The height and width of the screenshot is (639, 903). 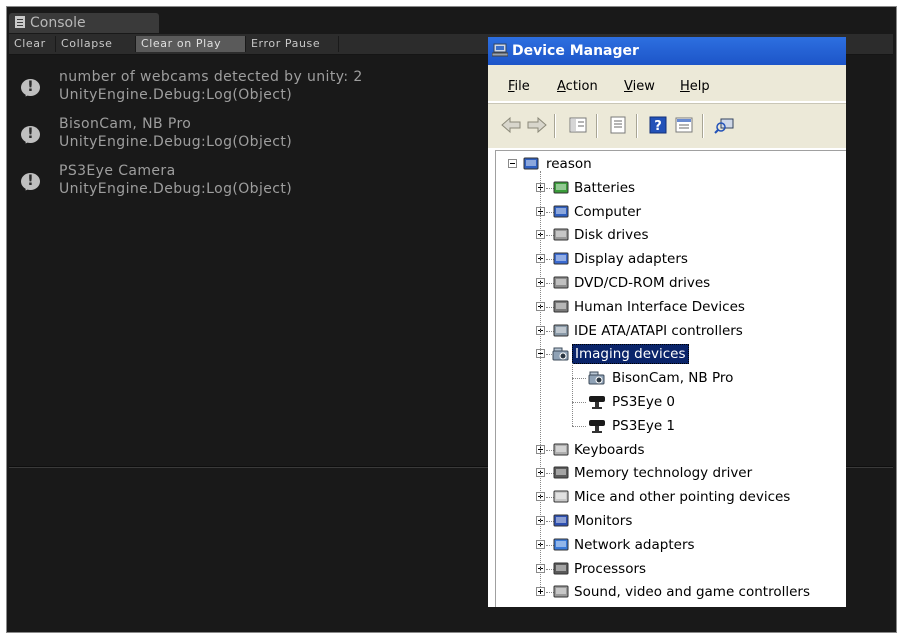 I want to click on menu-action: Action, so click(x=577, y=86).